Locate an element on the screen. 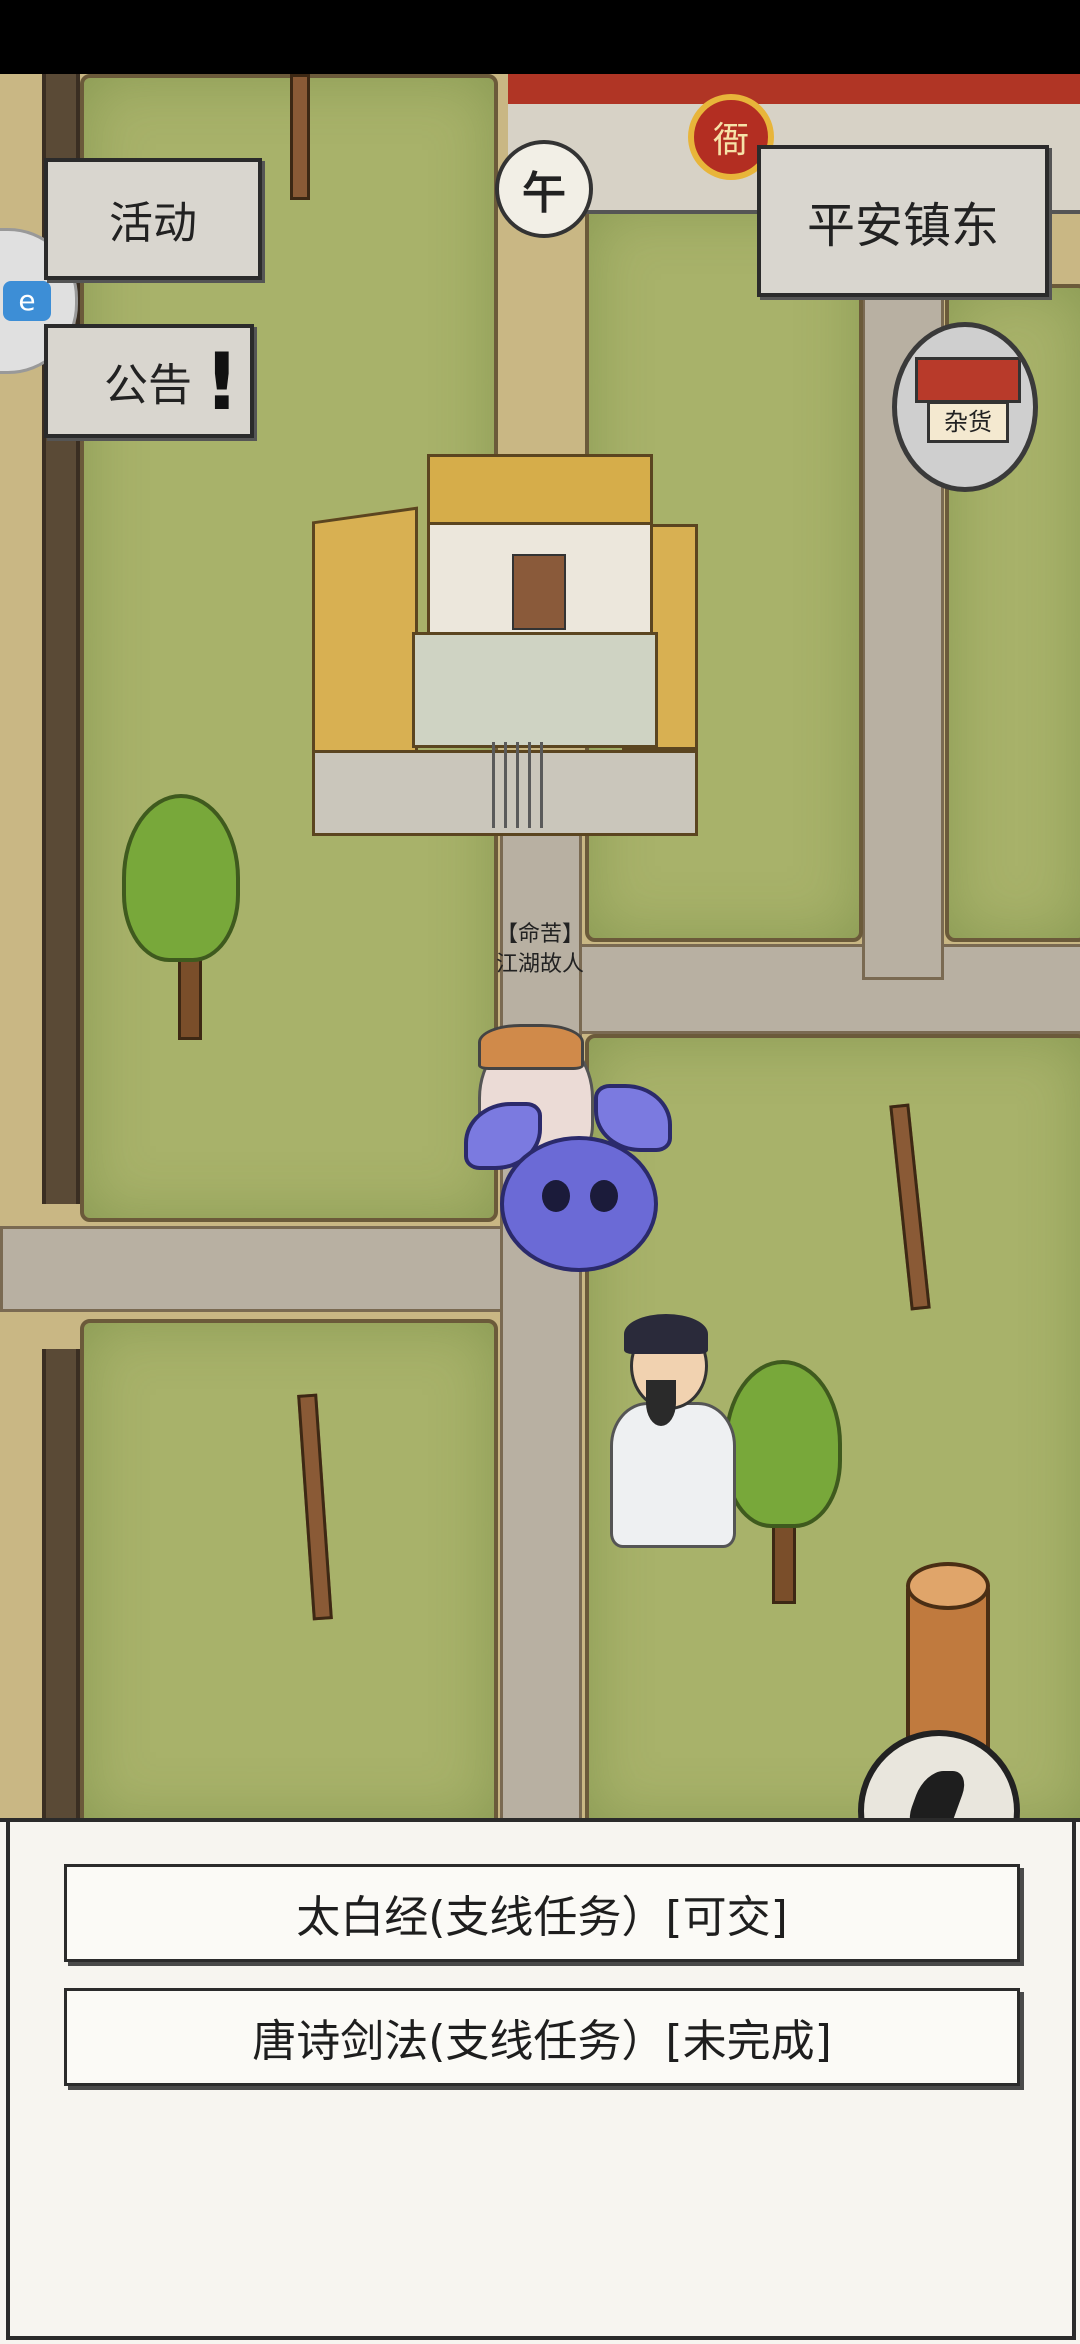  announcement-button: 公告 ! is located at coordinates (149, 381).